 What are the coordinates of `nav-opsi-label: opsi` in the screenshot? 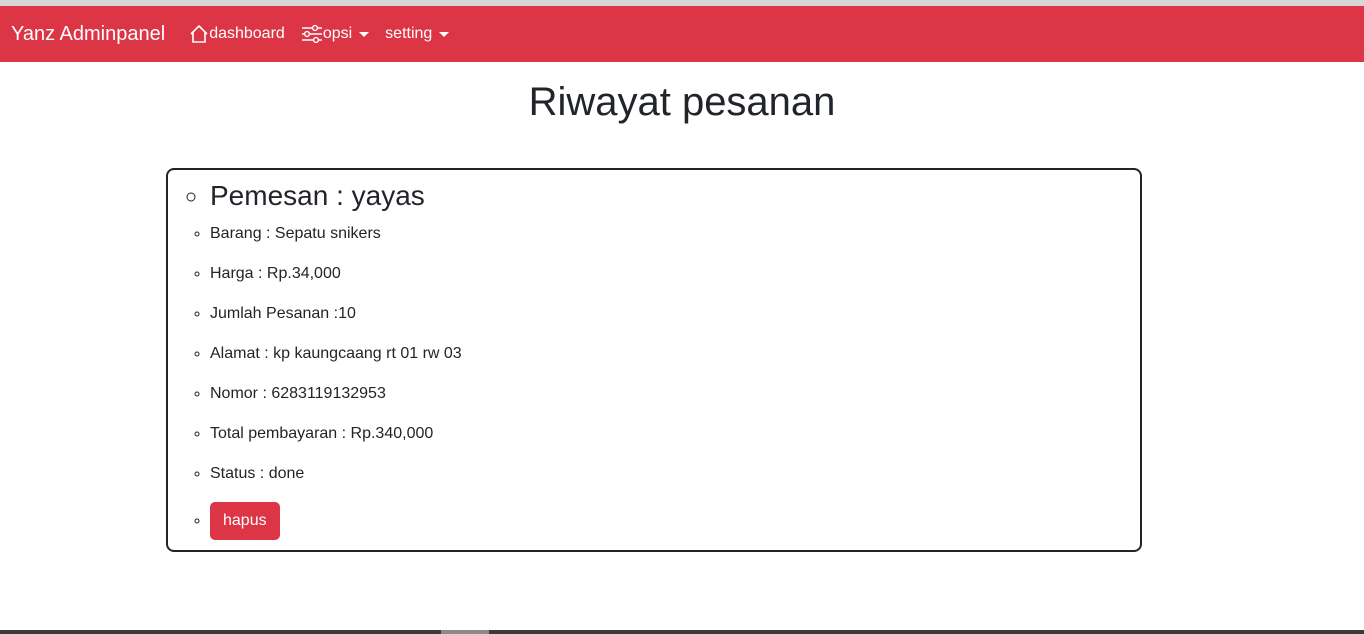 It's located at (337, 33).